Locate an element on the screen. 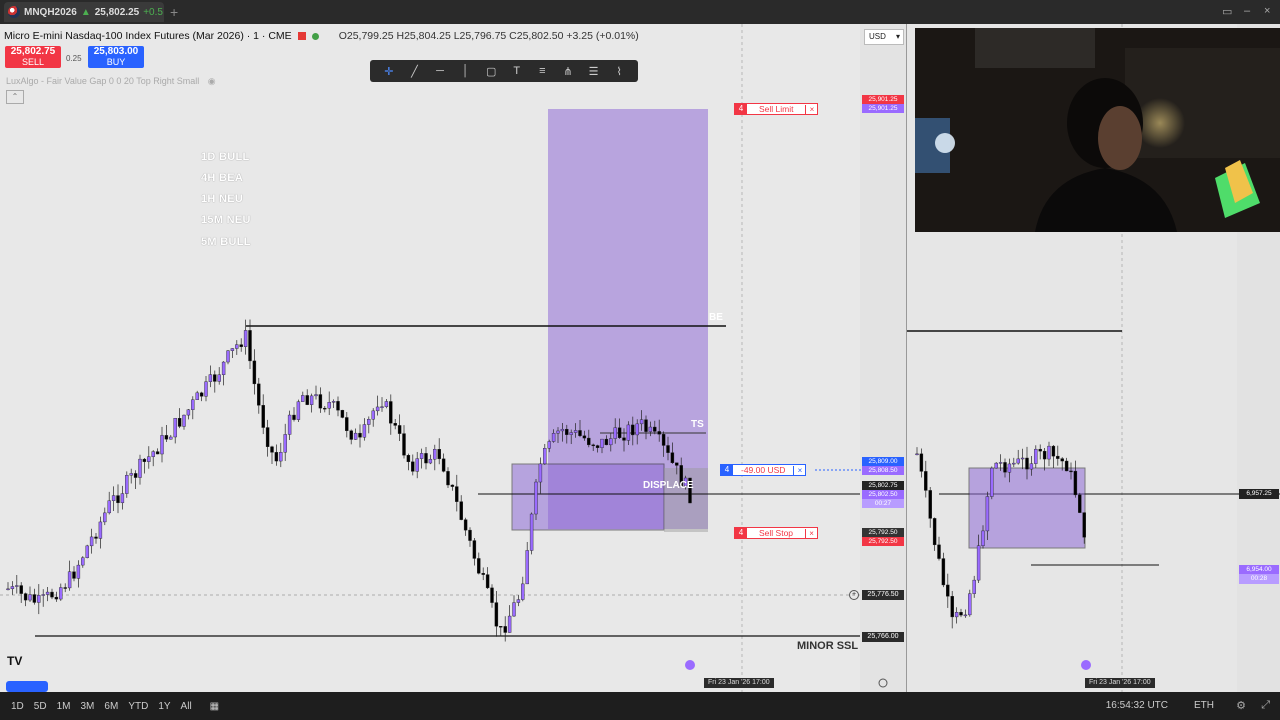 Image resolution: width=1280 pixels, height=720 pixels. collapse-legend-button: ⌃ is located at coordinates (15, 97).